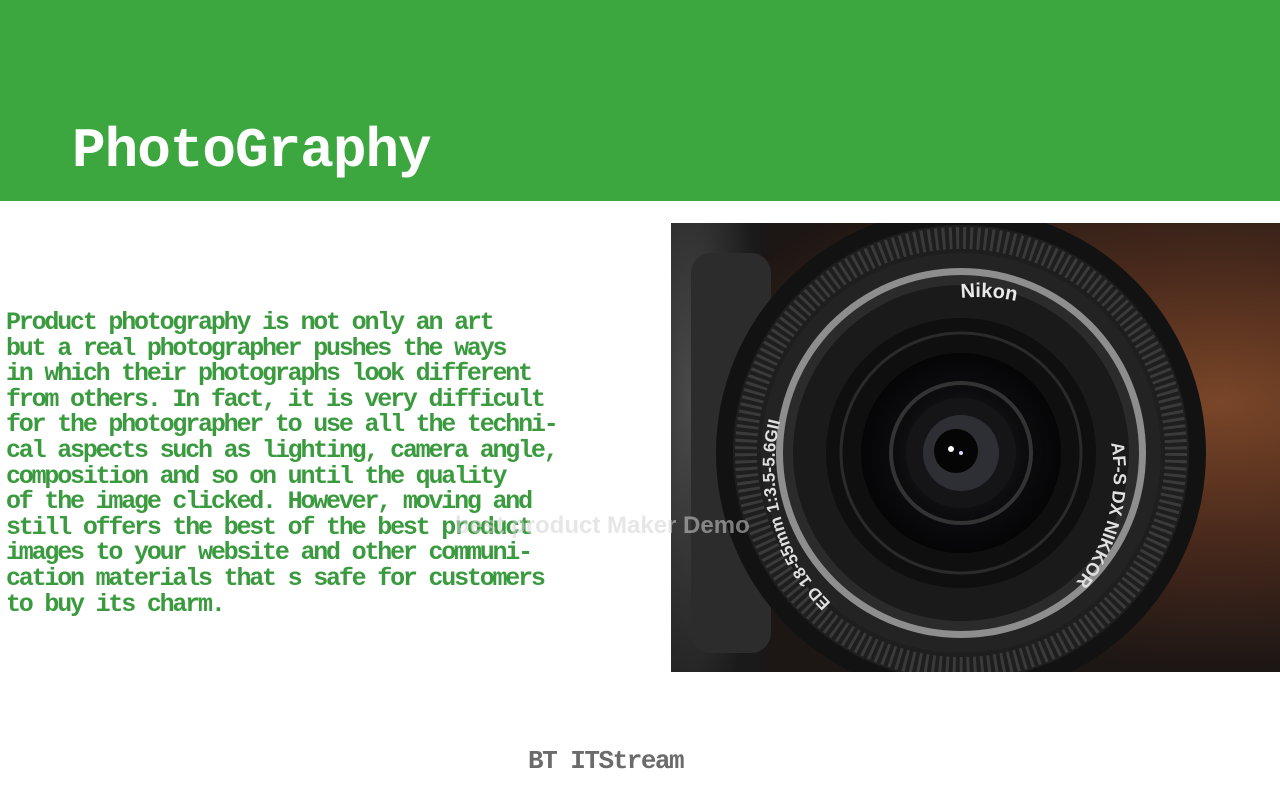  What do you see at coordinates (252, 151) in the screenshot?
I see `page-title: PhotoGraphy` at bounding box center [252, 151].